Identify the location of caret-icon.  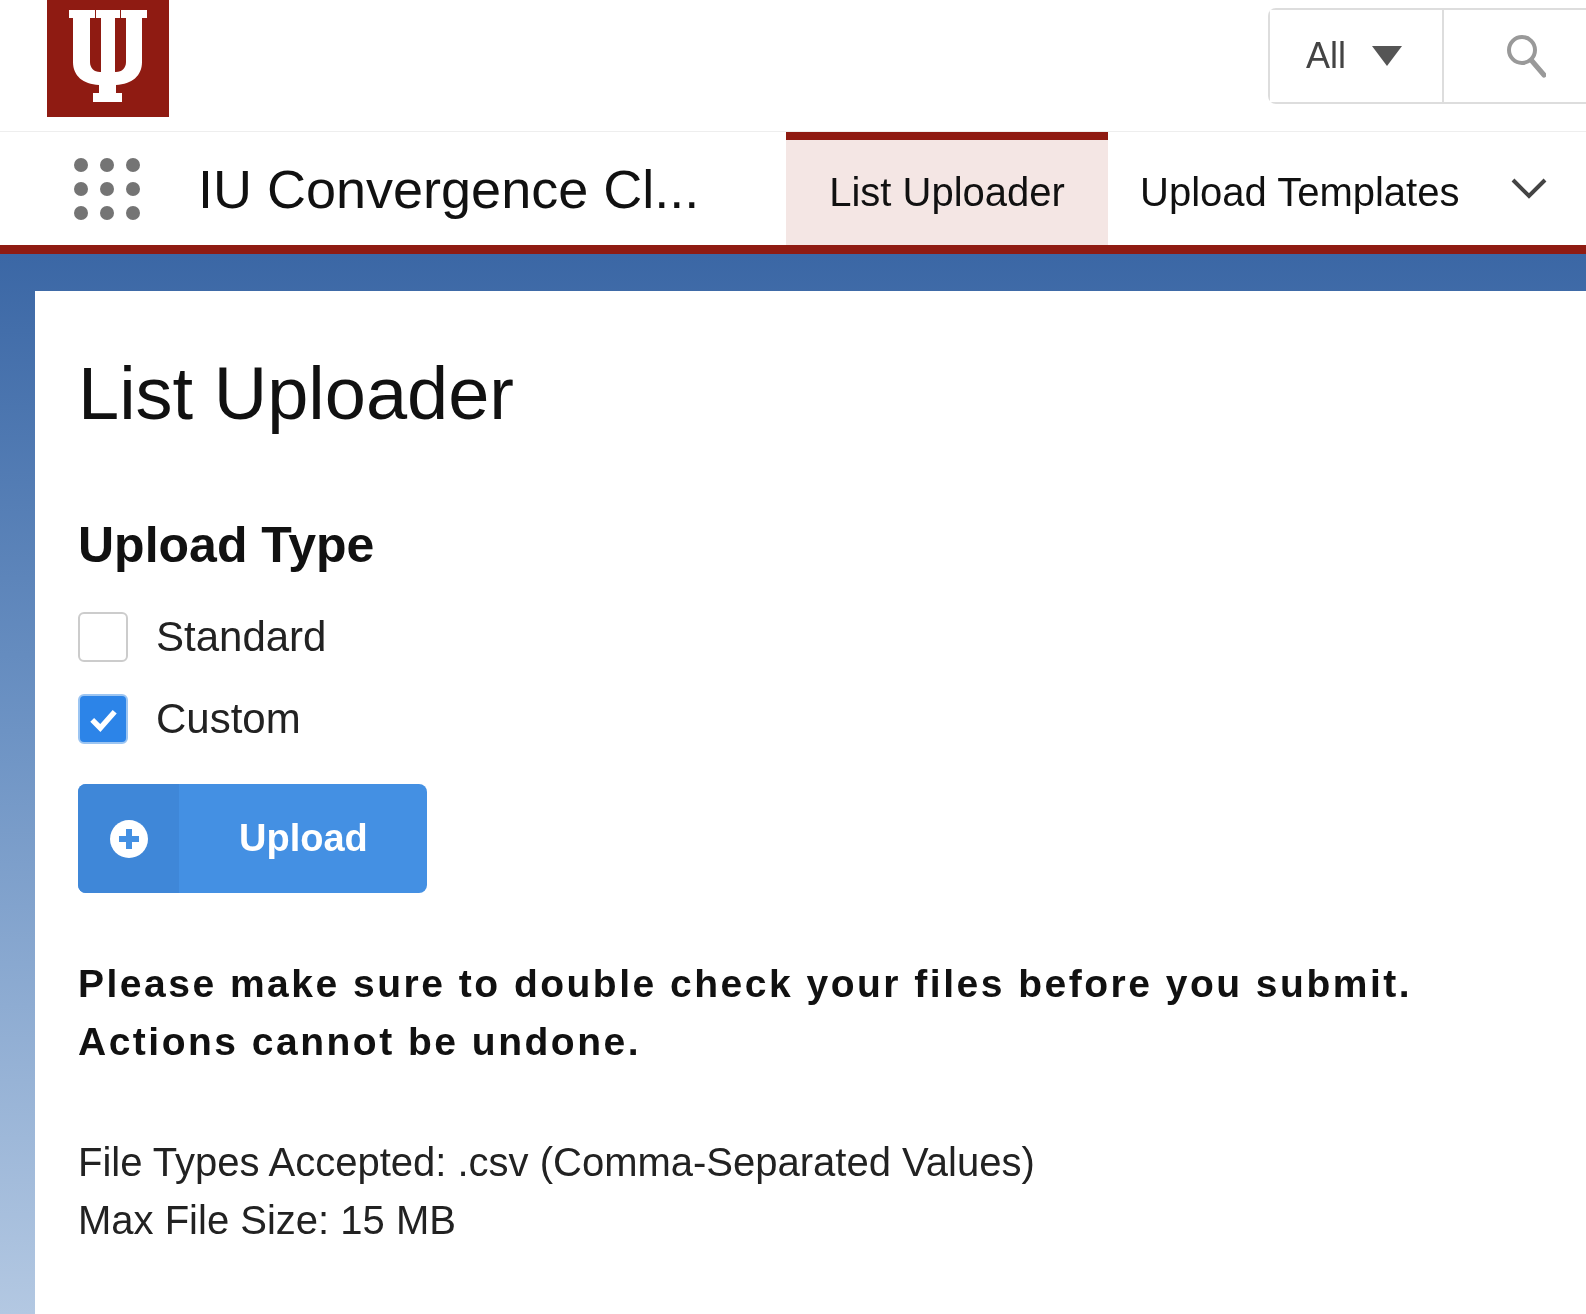
(1387, 56).